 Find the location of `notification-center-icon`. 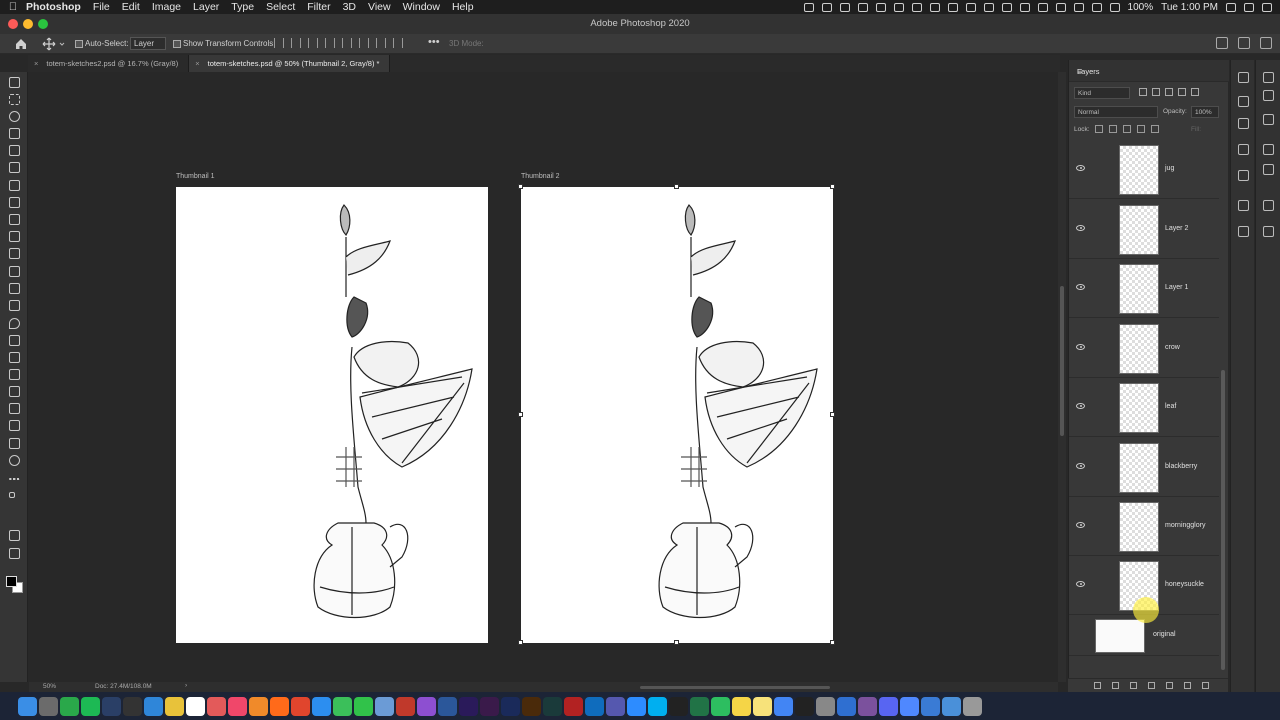

notification-center-icon is located at coordinates (1267, 7).